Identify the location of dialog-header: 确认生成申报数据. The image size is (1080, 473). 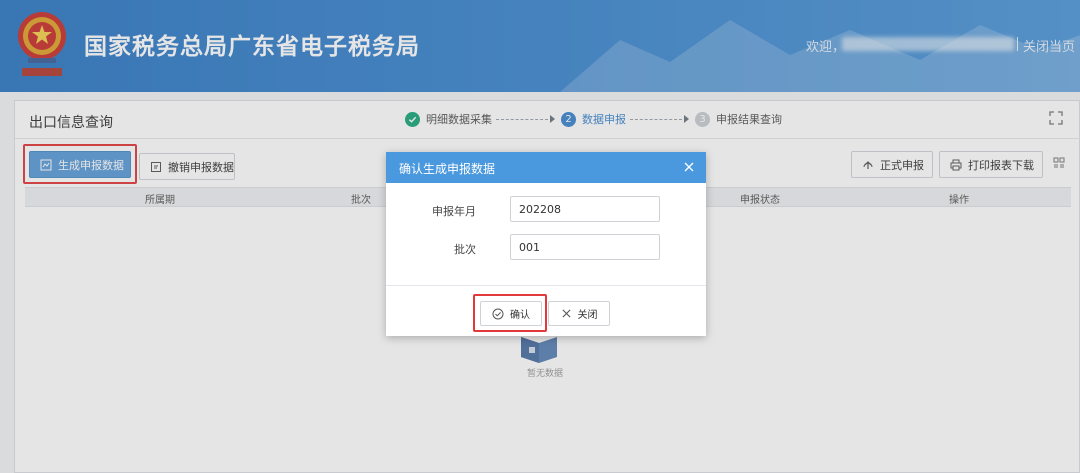
(546, 167).